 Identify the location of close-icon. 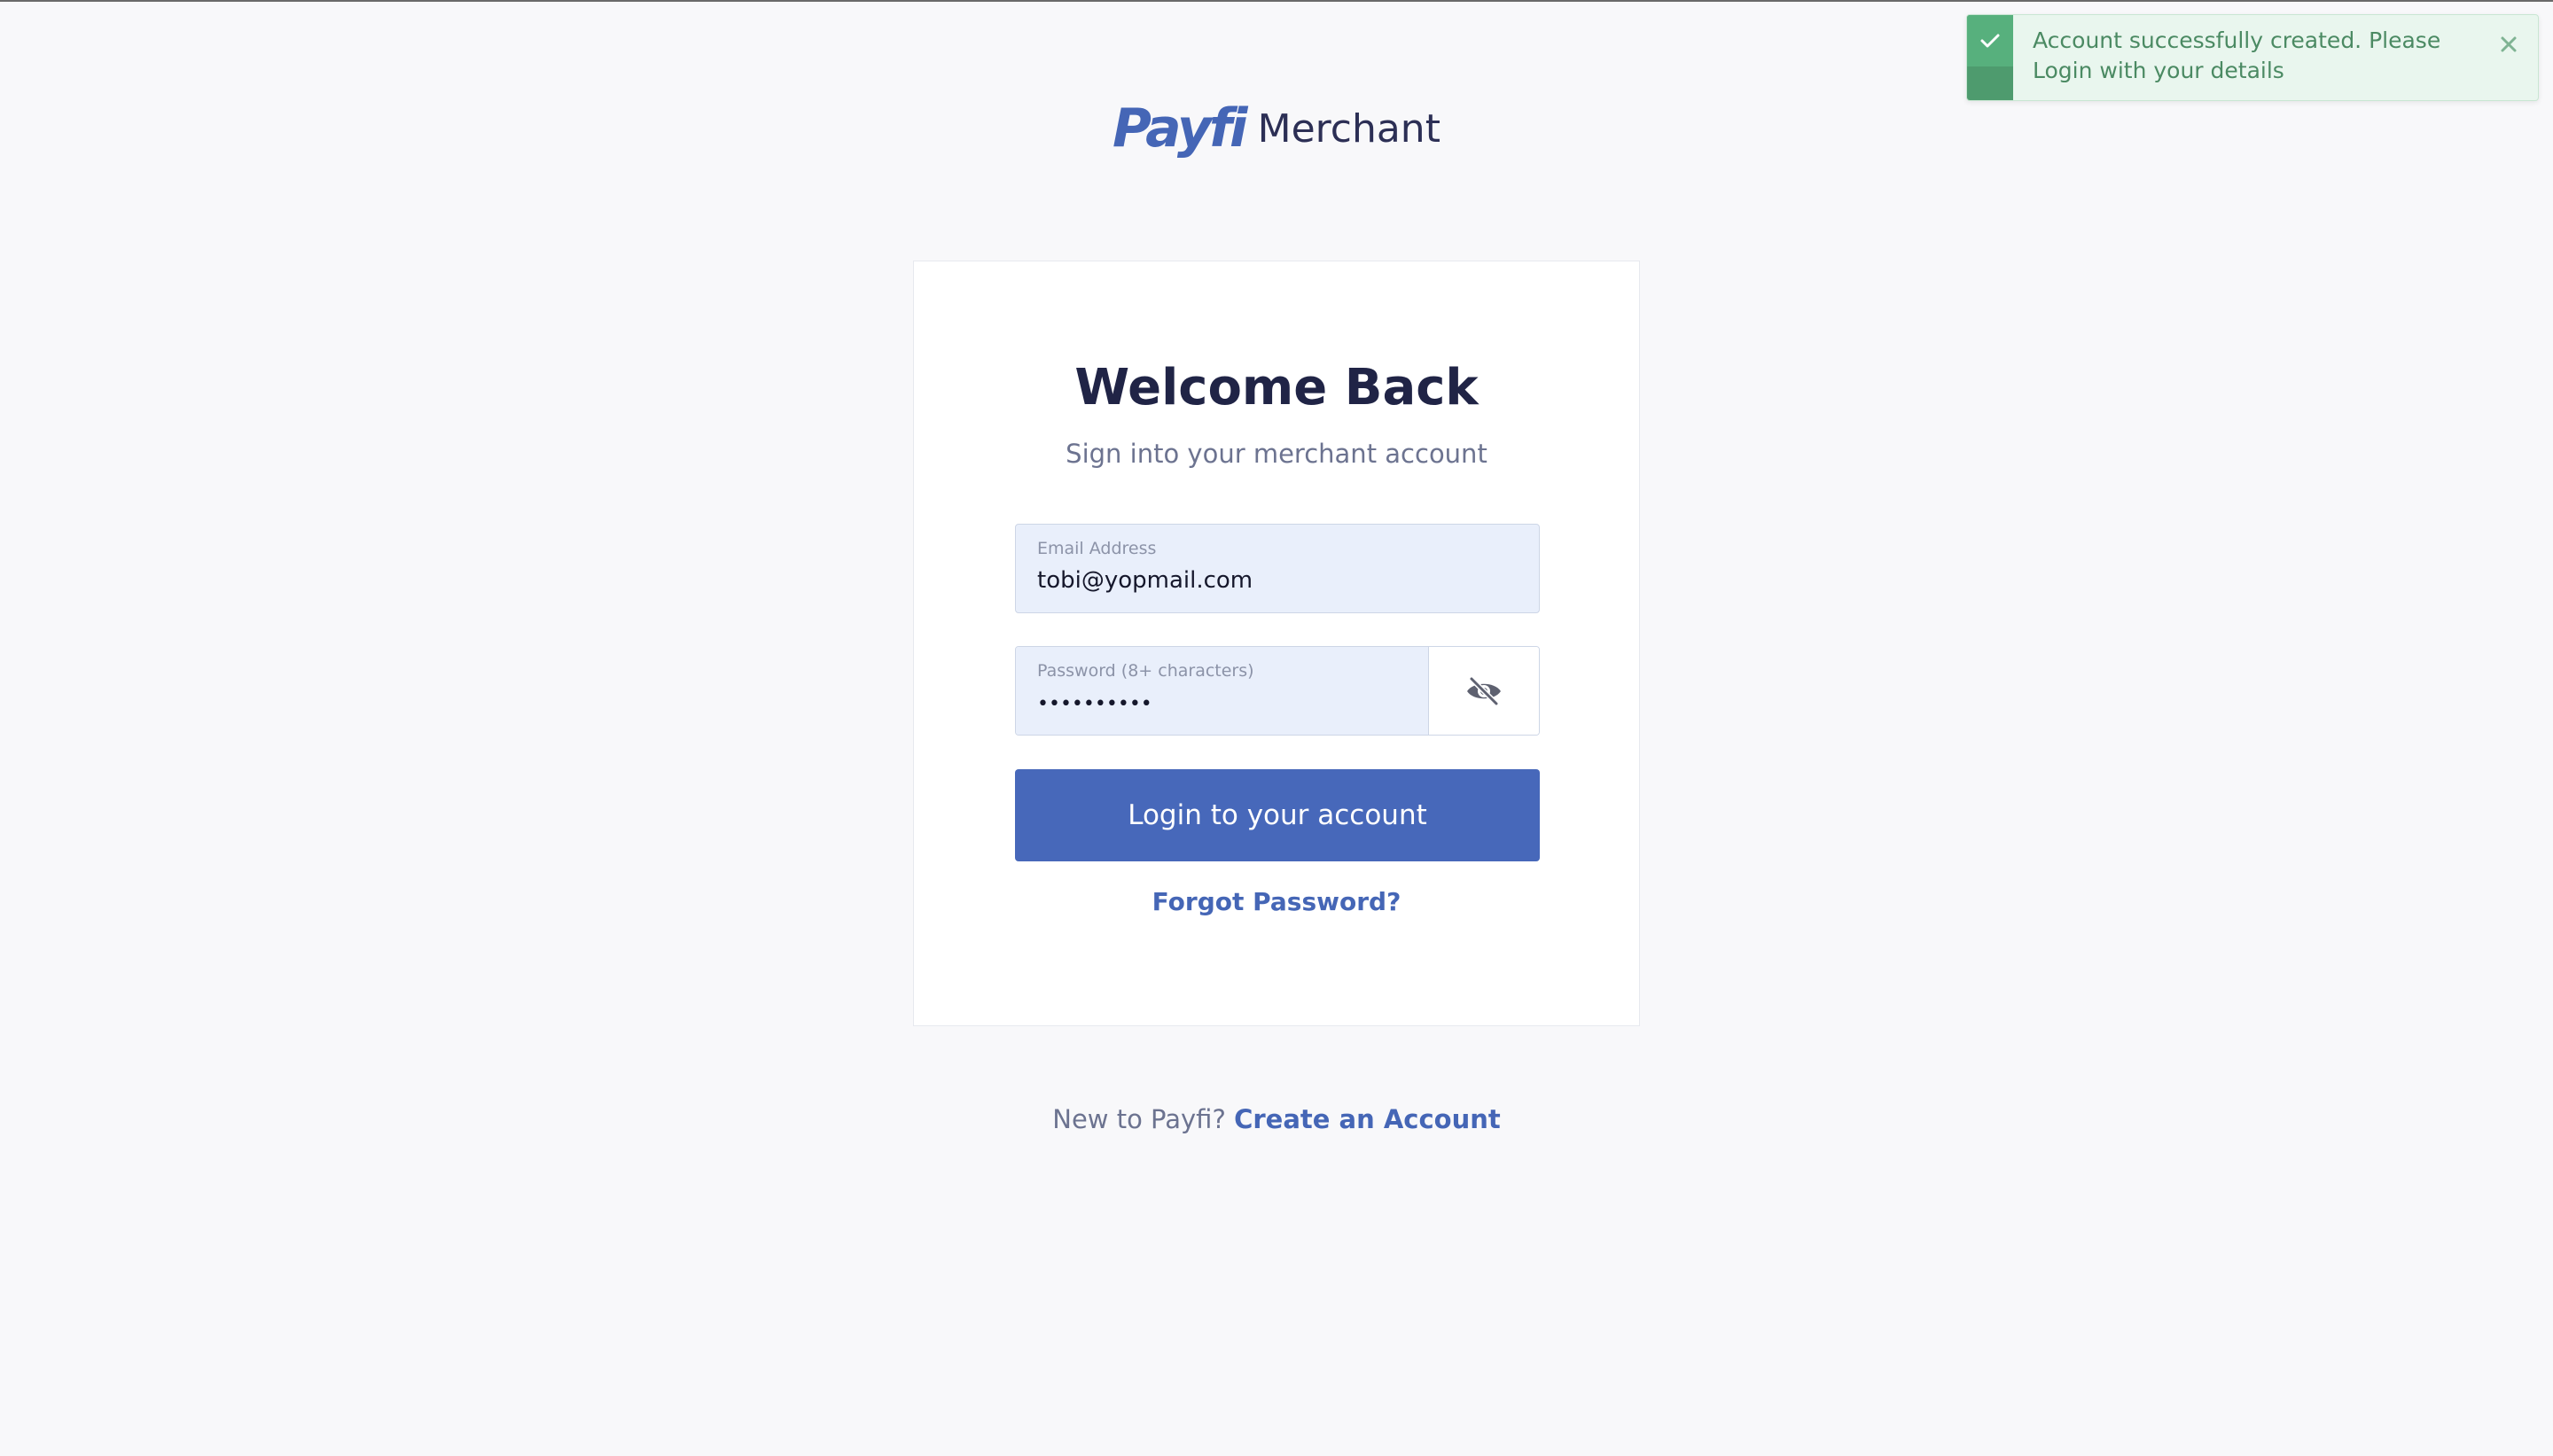
(2509, 44).